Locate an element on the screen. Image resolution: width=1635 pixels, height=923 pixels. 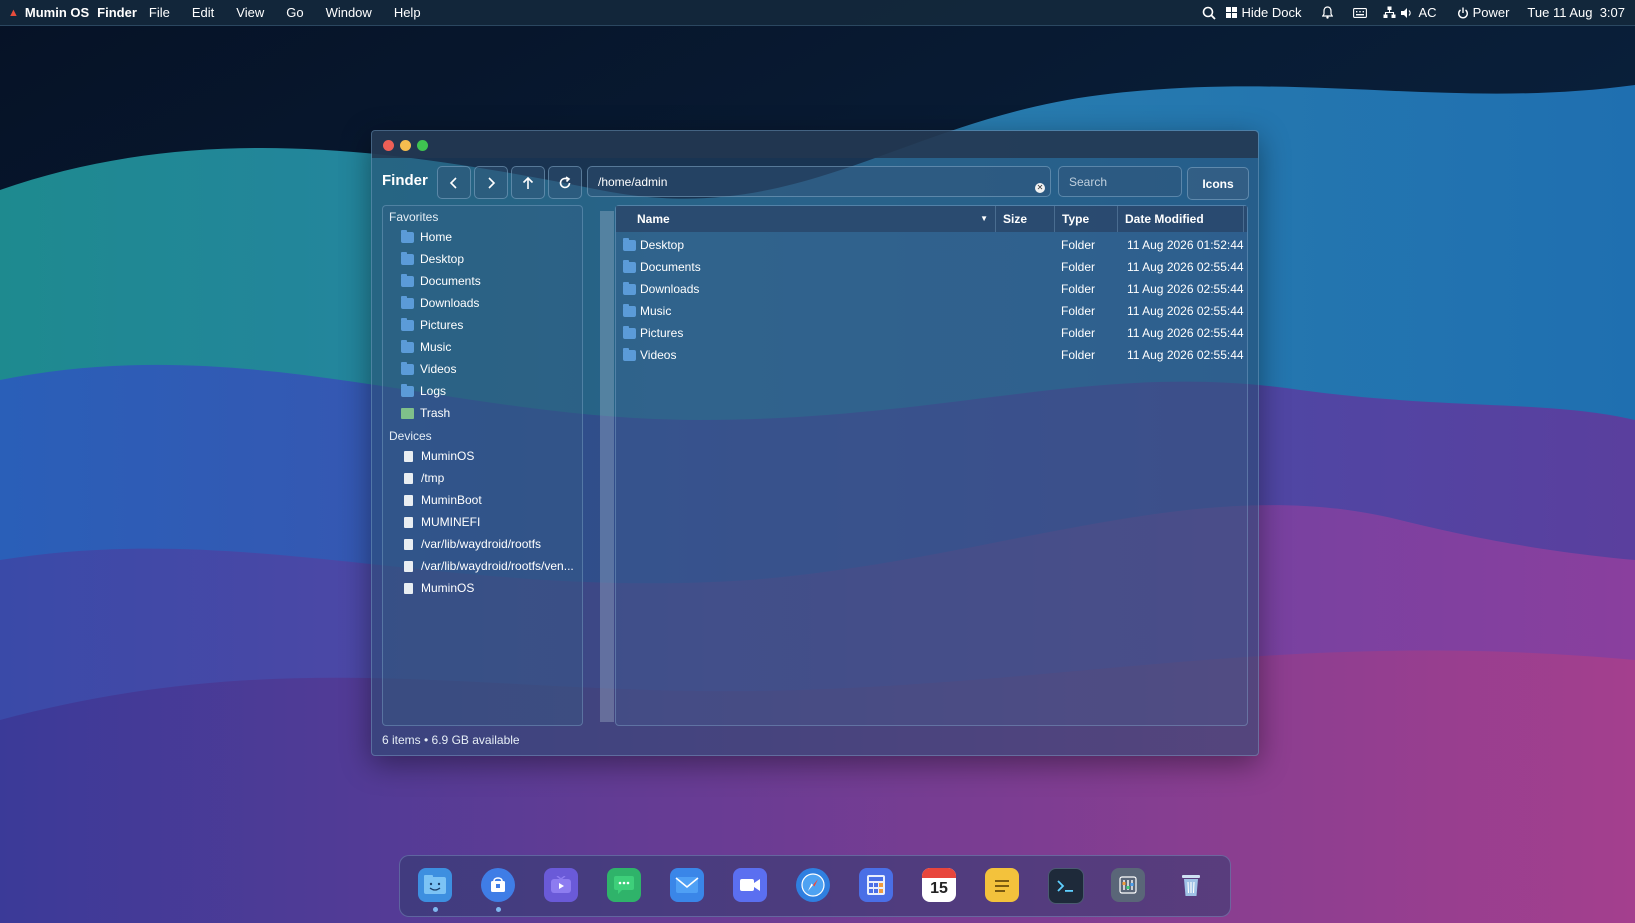
power-icon is located at coordinates (1462, 12).